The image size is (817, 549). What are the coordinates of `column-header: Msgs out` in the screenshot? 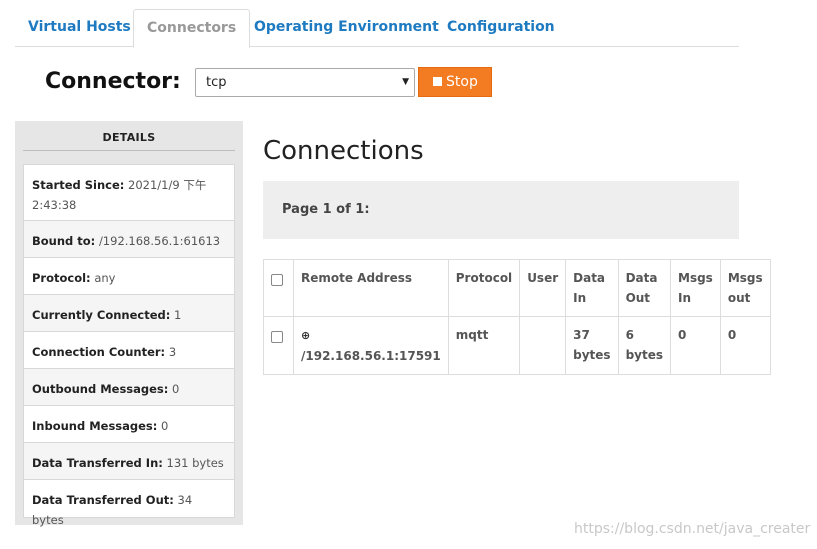 It's located at (745, 288).